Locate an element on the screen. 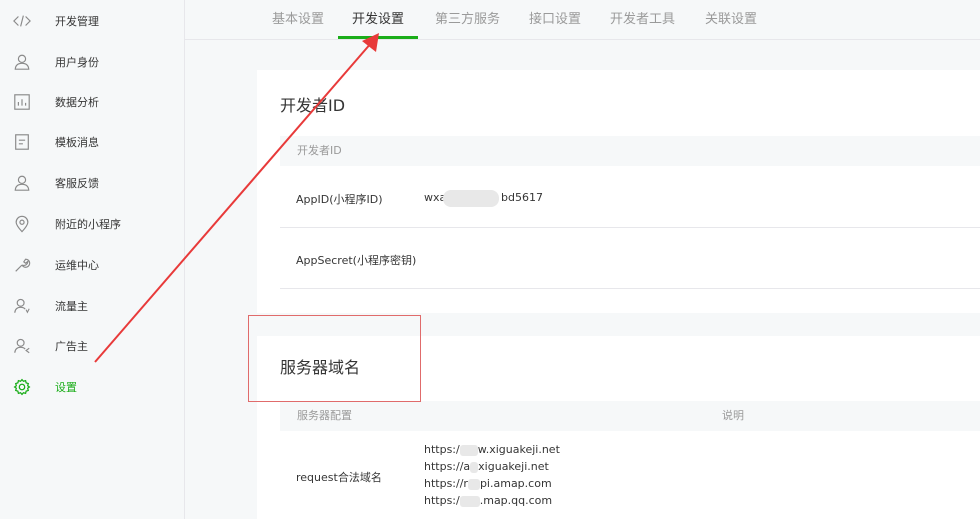  sidebar-item-template-message: 模板消息 is located at coordinates (92, 142).